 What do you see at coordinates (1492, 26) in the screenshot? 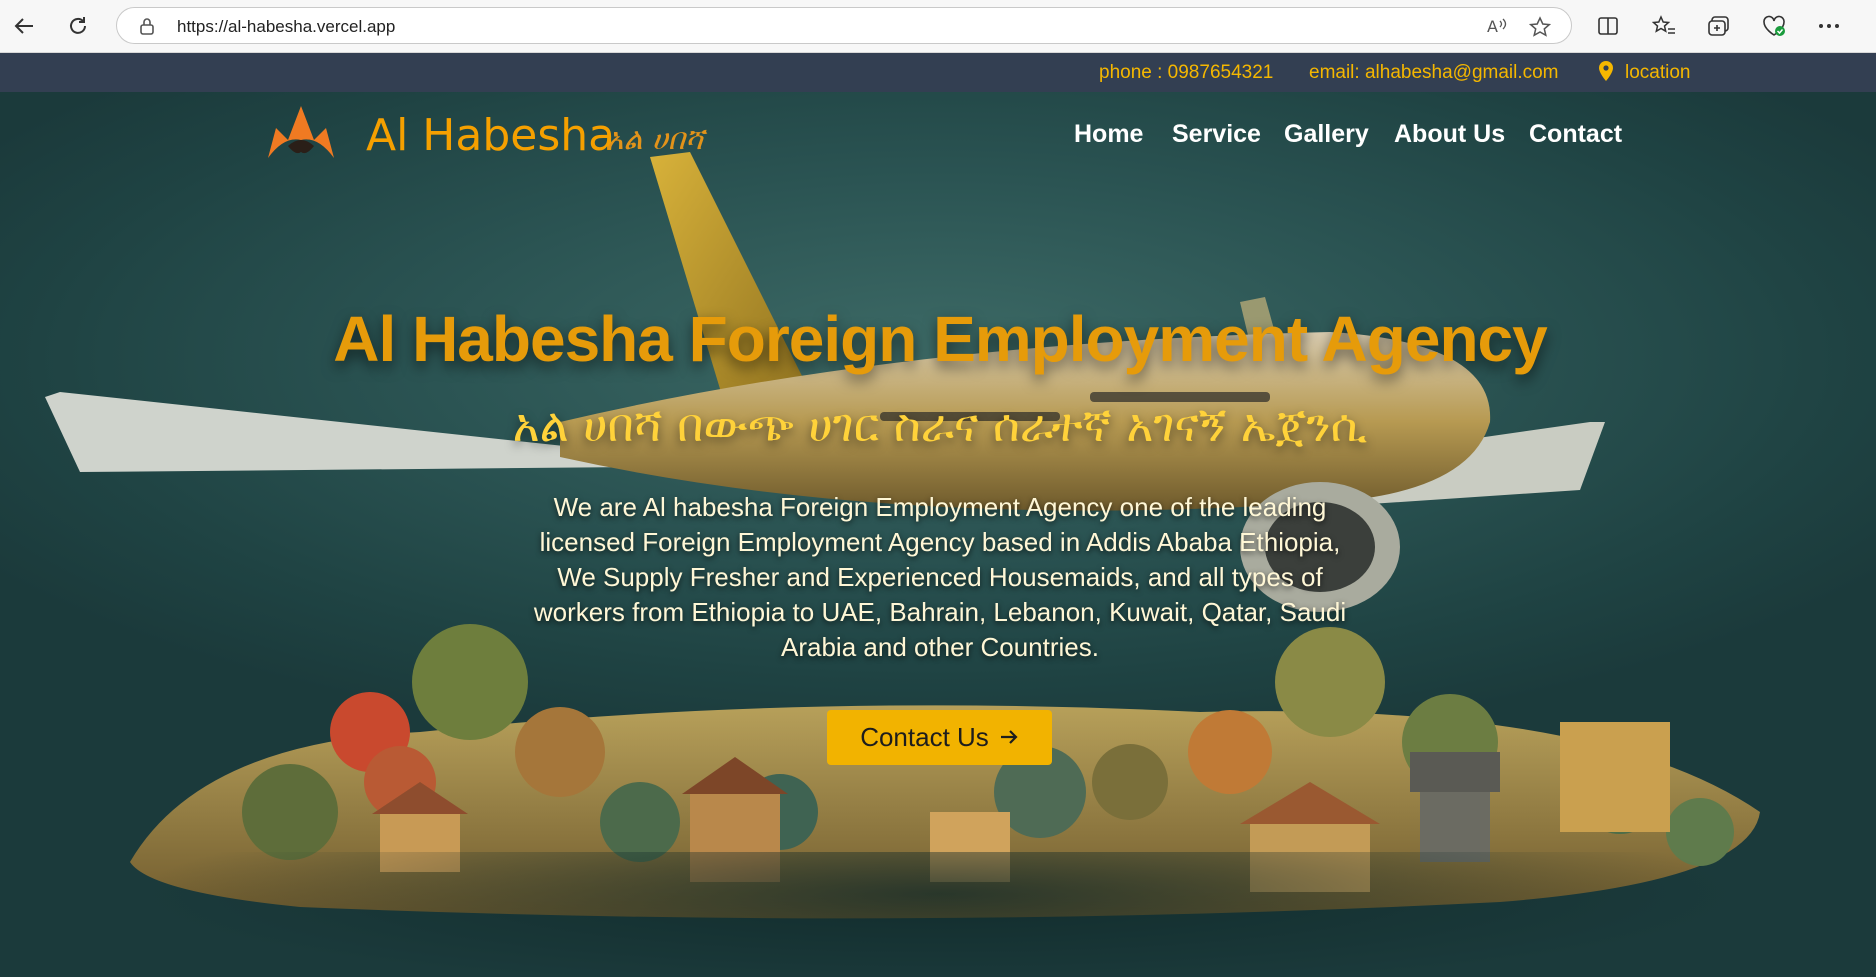
I see `svg-text: A` at bounding box center [1492, 26].